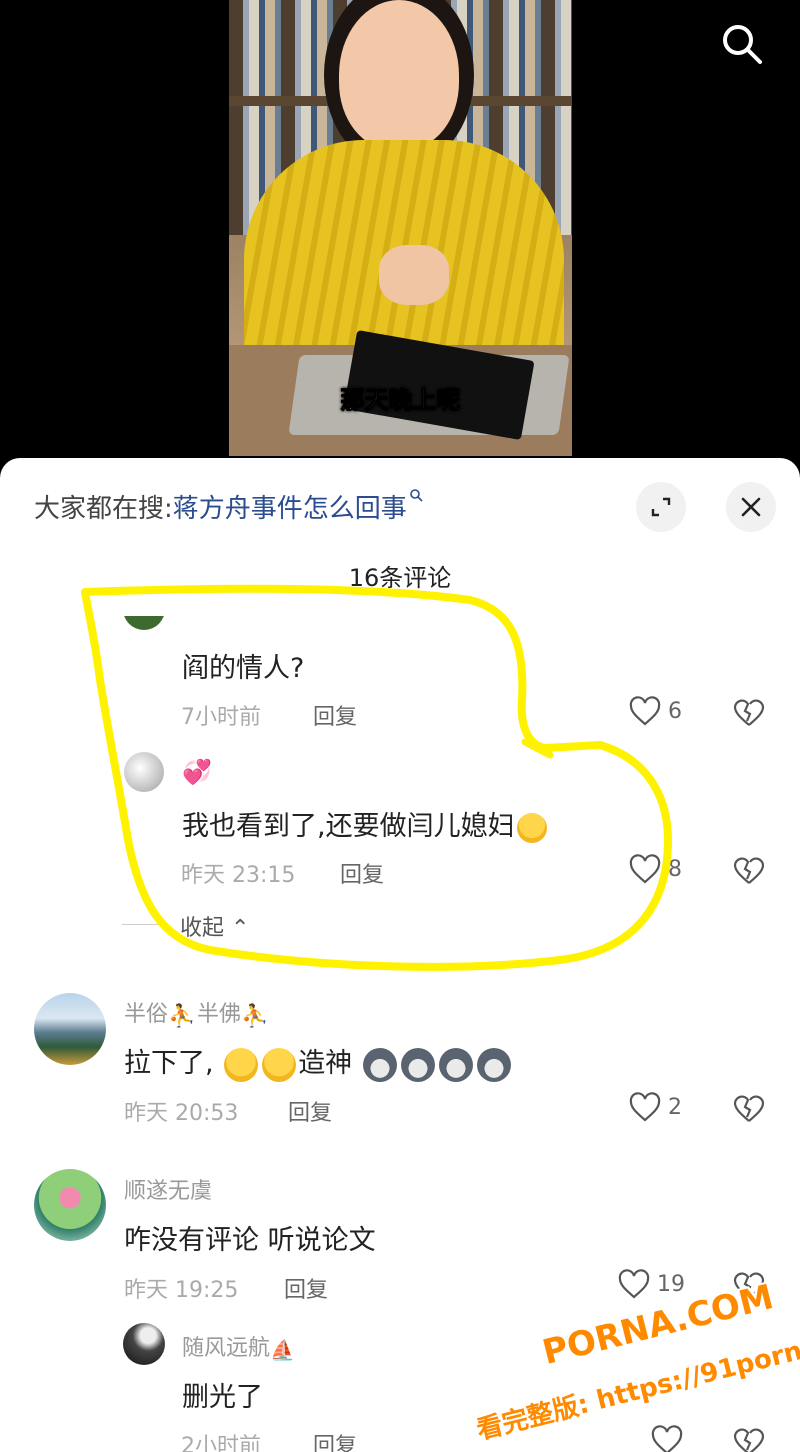 This screenshot has height=1452, width=800. What do you see at coordinates (399, 75) in the screenshot?
I see `person-face` at bounding box center [399, 75].